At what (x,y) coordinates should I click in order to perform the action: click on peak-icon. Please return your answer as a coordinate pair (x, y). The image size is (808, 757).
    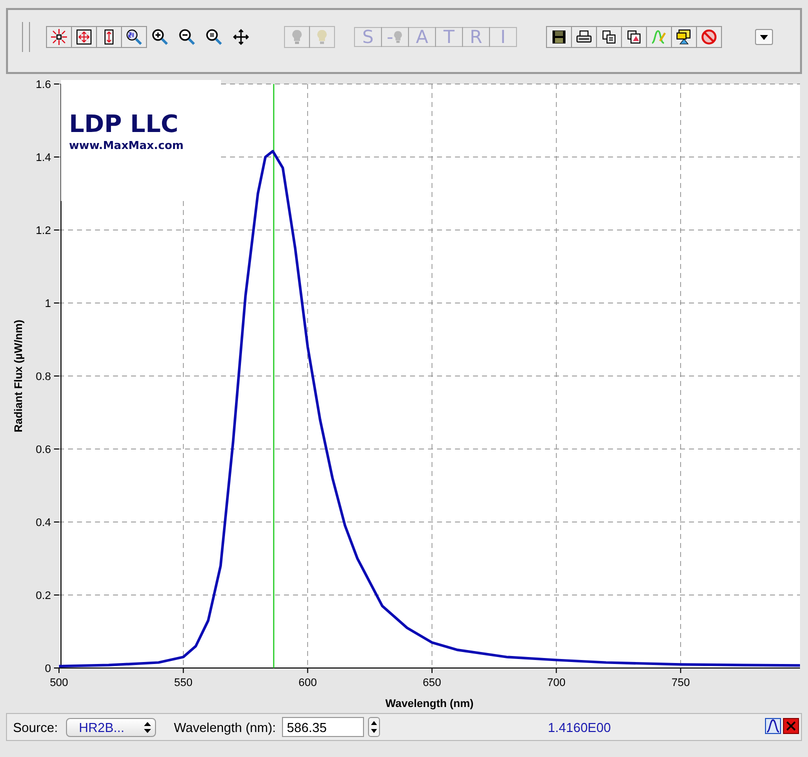
    Looking at the image, I should click on (773, 726).